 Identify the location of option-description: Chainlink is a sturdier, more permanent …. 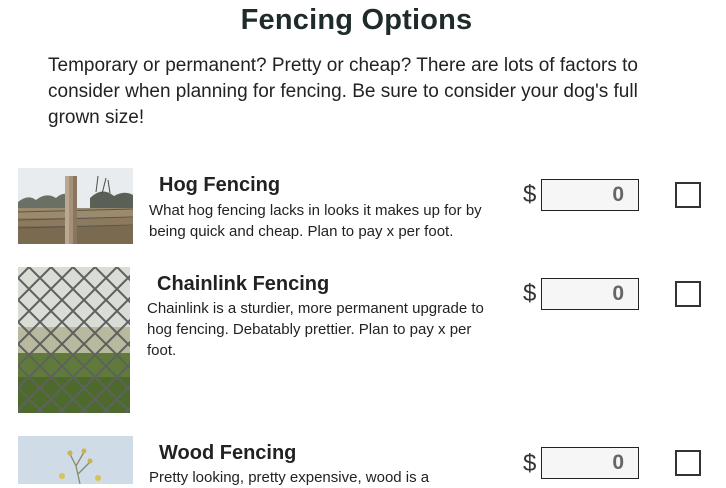
(315, 329).